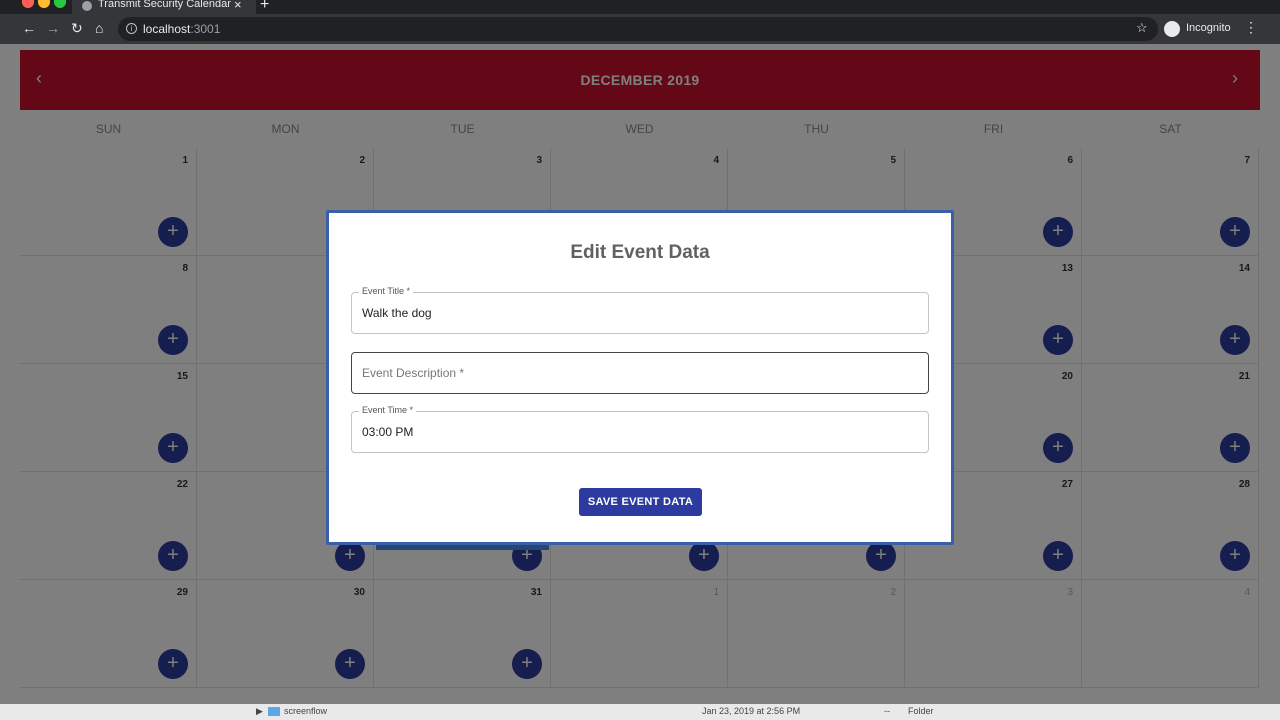  Describe the element at coordinates (388, 410) in the screenshot. I see `event-time-label: Event Time *` at that location.